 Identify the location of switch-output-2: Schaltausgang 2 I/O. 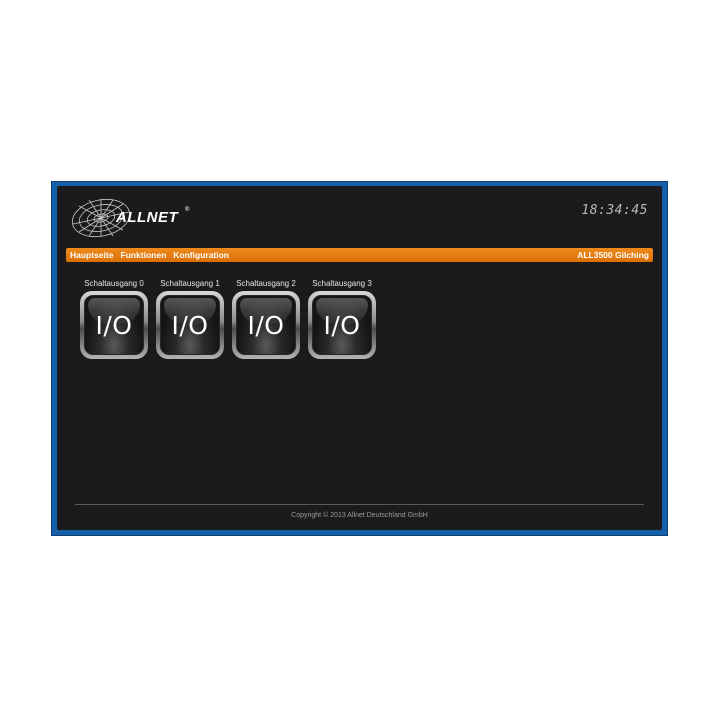
(266, 318).